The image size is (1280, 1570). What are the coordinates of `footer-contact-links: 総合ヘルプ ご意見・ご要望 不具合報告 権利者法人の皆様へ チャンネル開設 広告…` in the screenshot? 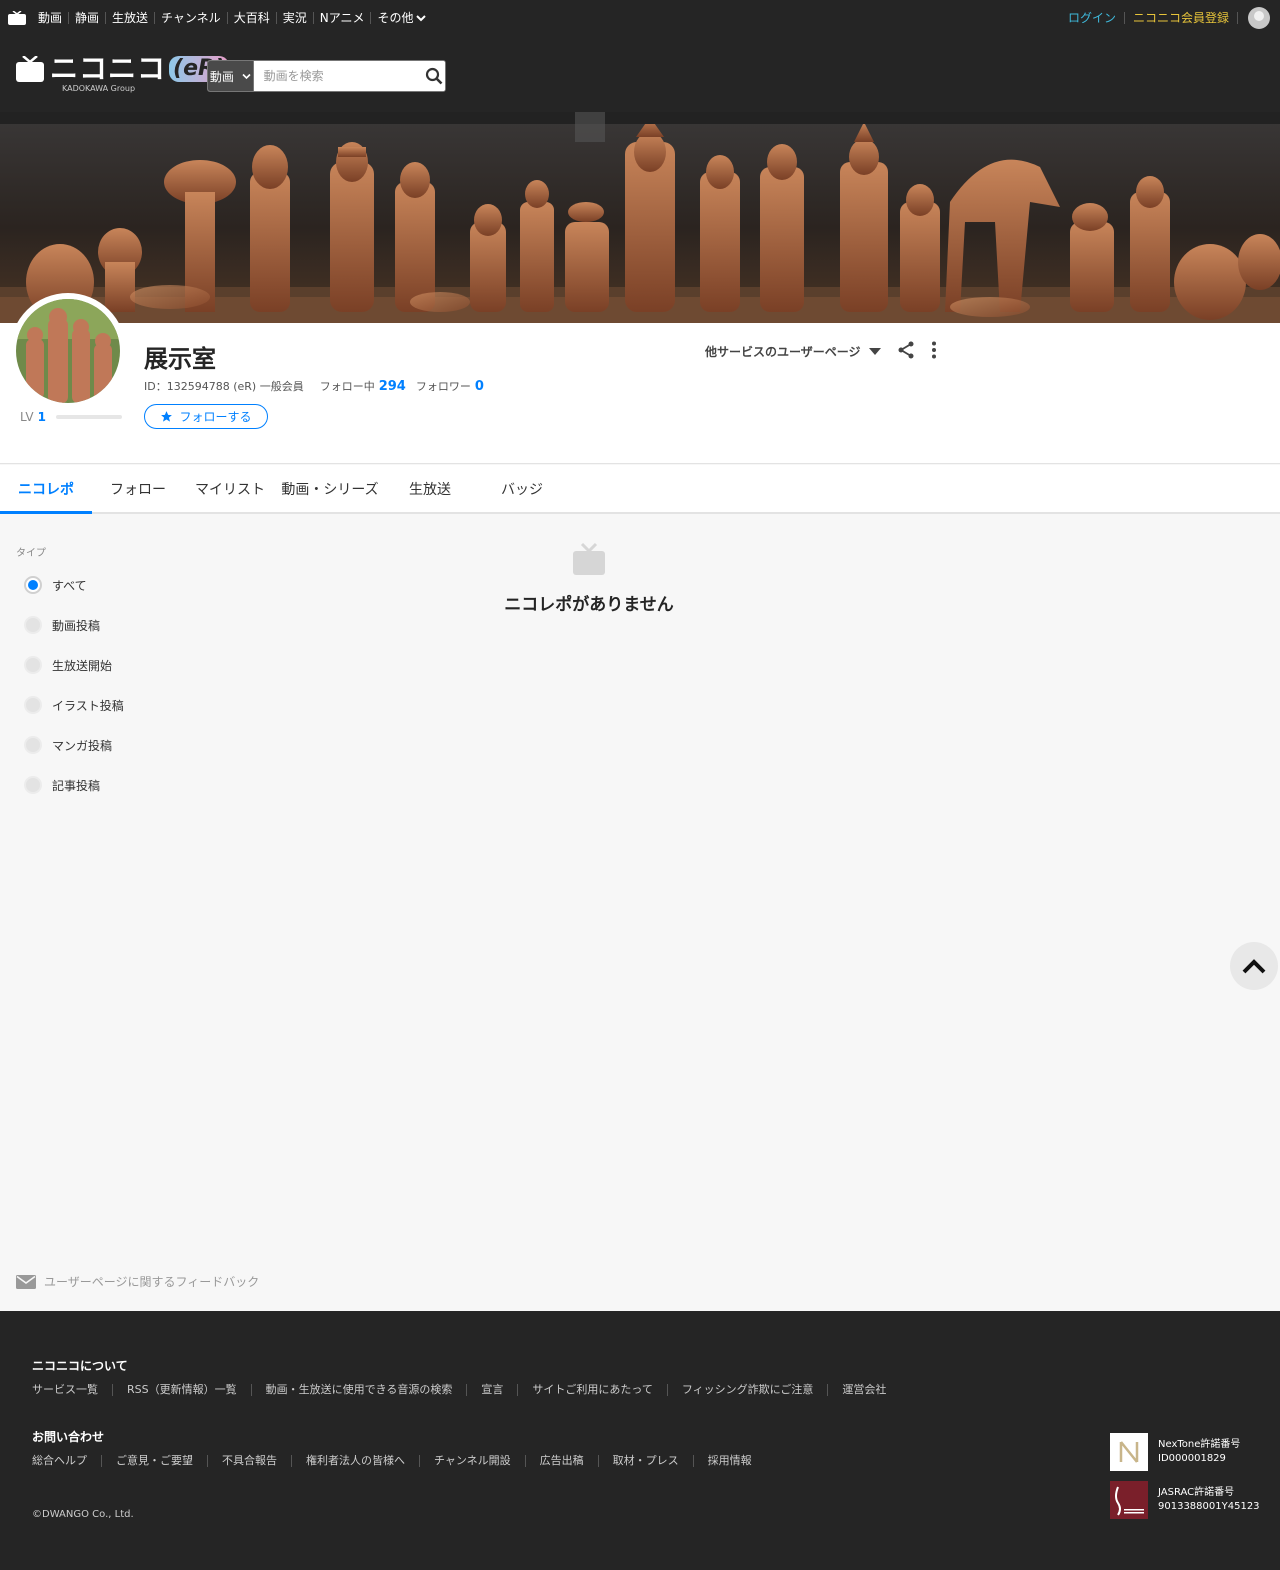 It's located at (399, 1461).